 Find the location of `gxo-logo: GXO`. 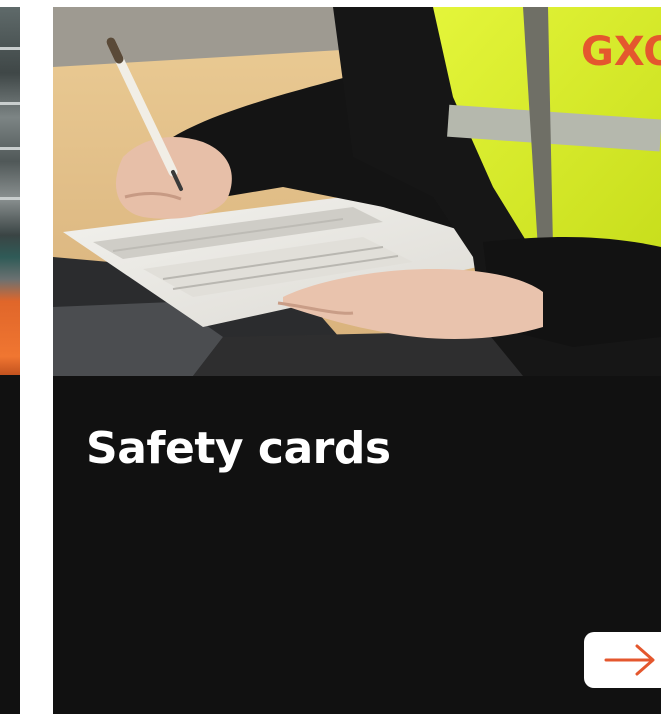

gxo-logo: GXO is located at coordinates (621, 52).